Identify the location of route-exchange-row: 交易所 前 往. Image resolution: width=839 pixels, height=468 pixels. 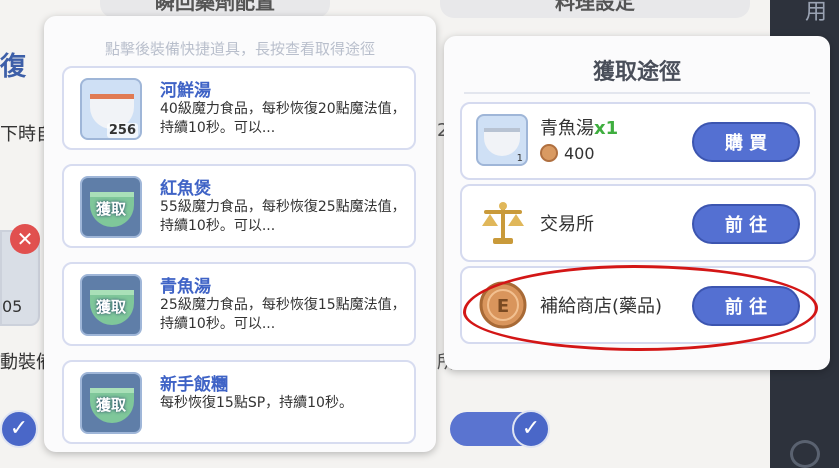
(638, 223).